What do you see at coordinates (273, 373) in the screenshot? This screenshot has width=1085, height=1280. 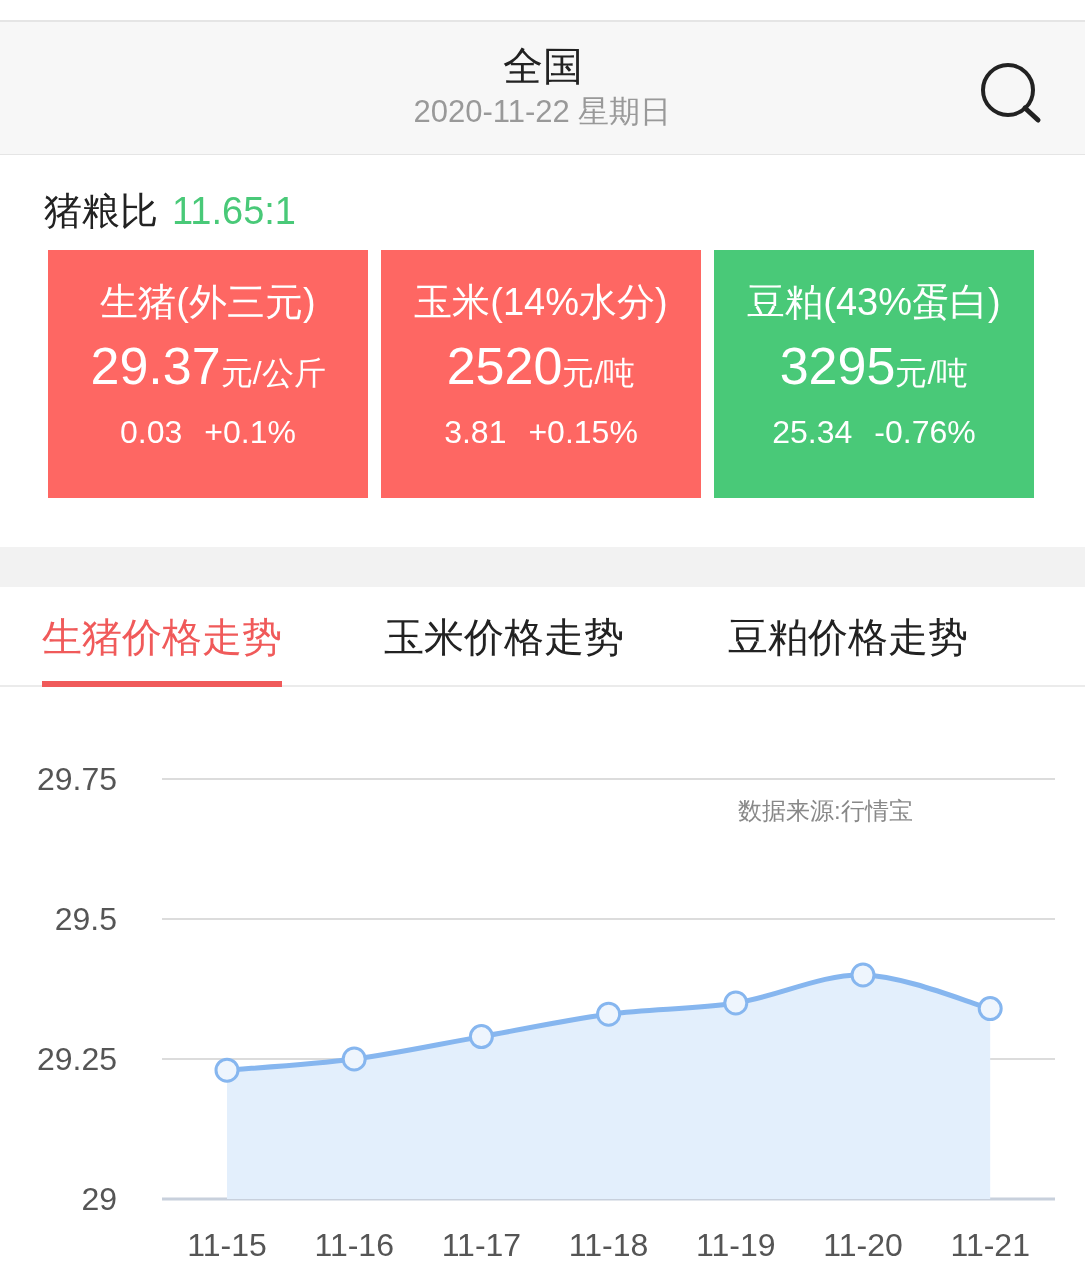 I see `price-unit: 元/公斤` at bounding box center [273, 373].